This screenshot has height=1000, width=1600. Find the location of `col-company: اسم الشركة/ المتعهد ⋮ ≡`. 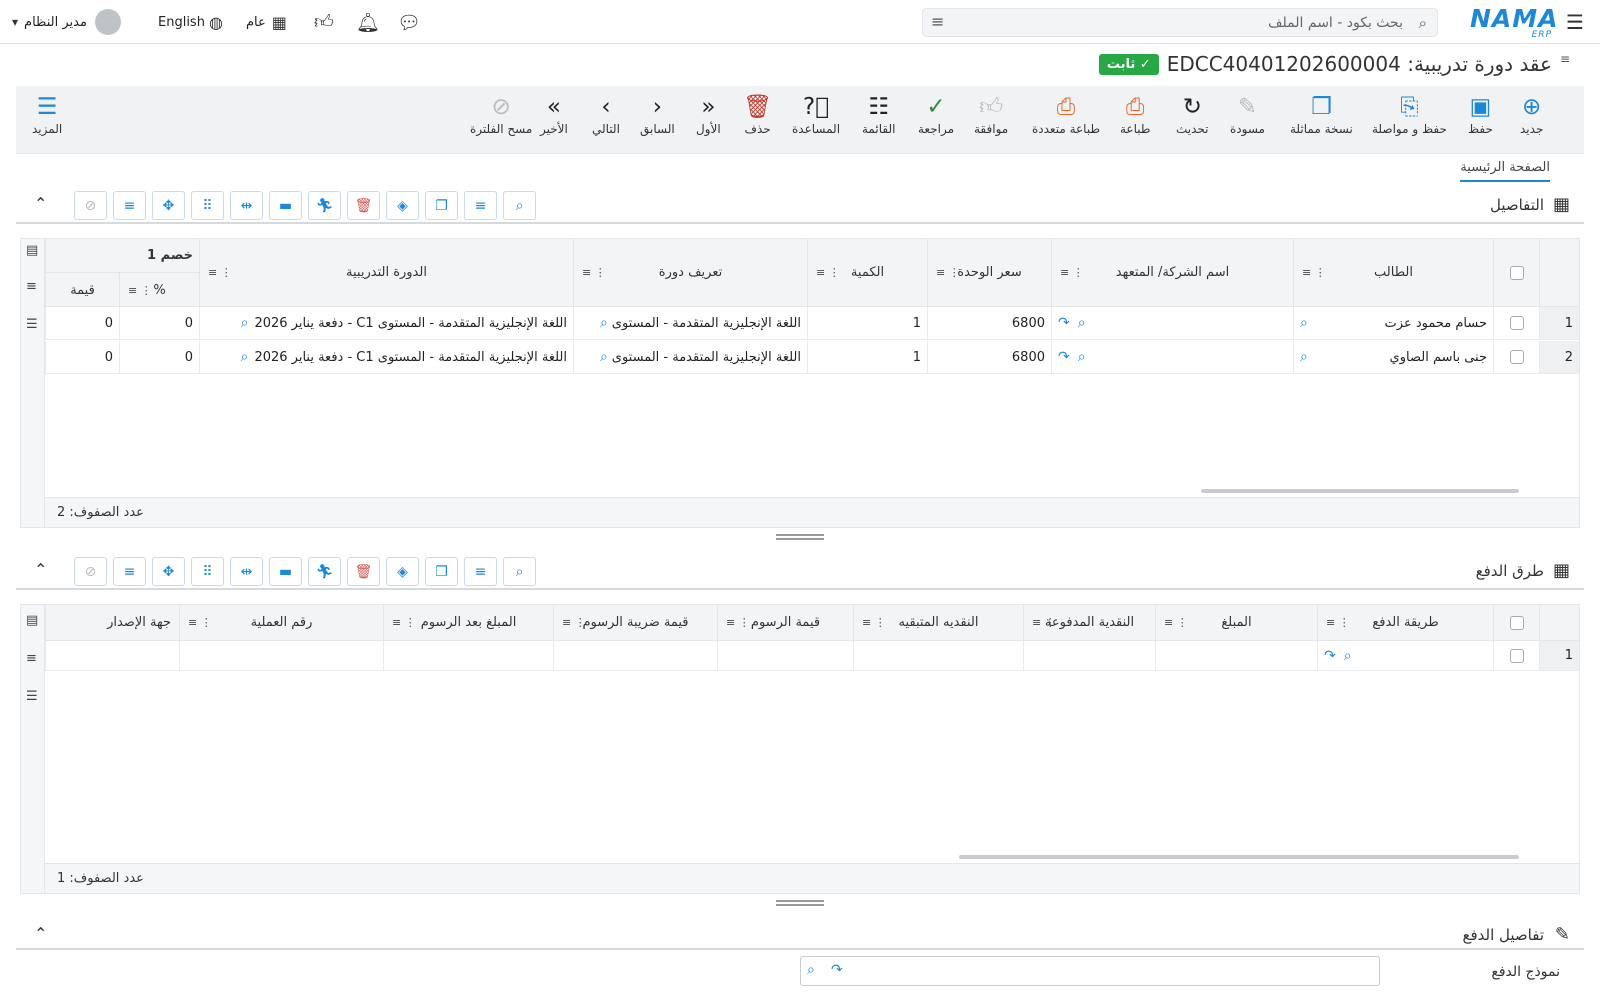

col-company: اسم الشركة/ المتعهد ⋮ ≡ is located at coordinates (1172, 272).